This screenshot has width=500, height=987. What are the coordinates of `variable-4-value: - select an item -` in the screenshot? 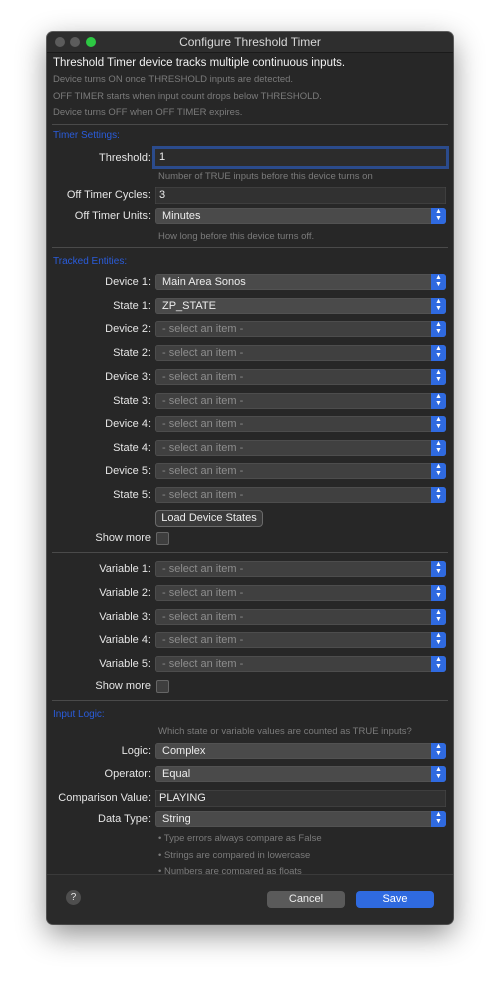 It's located at (203, 640).